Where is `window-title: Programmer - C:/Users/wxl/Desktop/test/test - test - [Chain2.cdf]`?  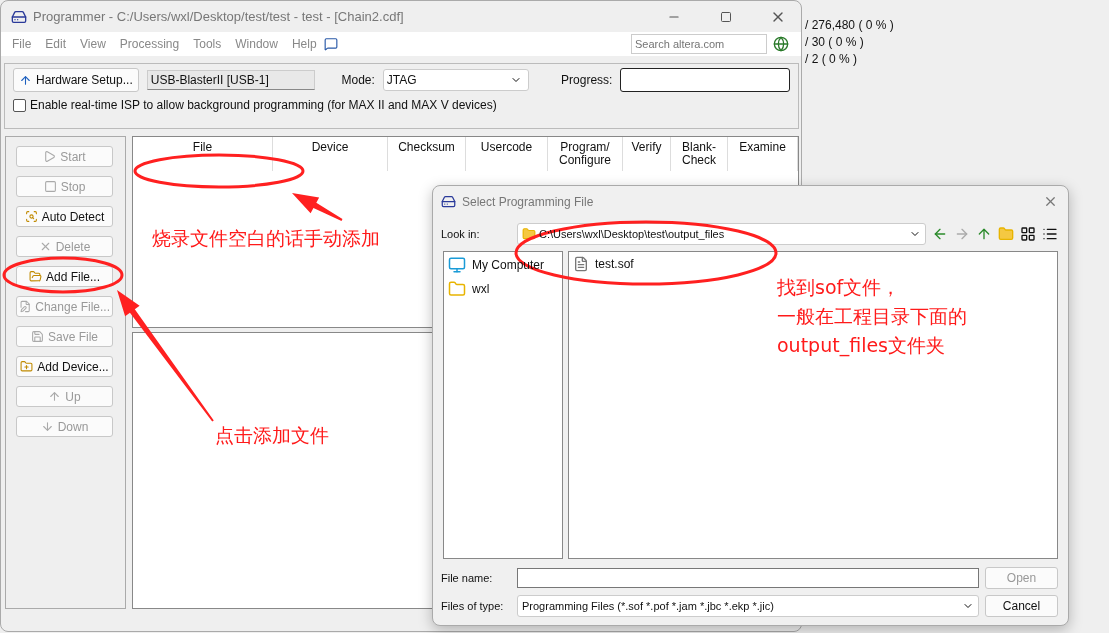
window-title: Programmer - C:/Users/wxl/Desktop/test/test - test - [Chain2.cdf] is located at coordinates (219, 16).